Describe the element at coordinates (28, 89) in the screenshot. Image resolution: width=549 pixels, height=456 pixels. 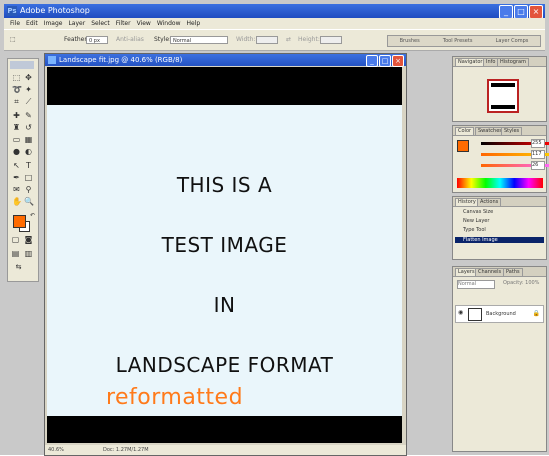
I see `magic-wand-icon: ✦` at that location.